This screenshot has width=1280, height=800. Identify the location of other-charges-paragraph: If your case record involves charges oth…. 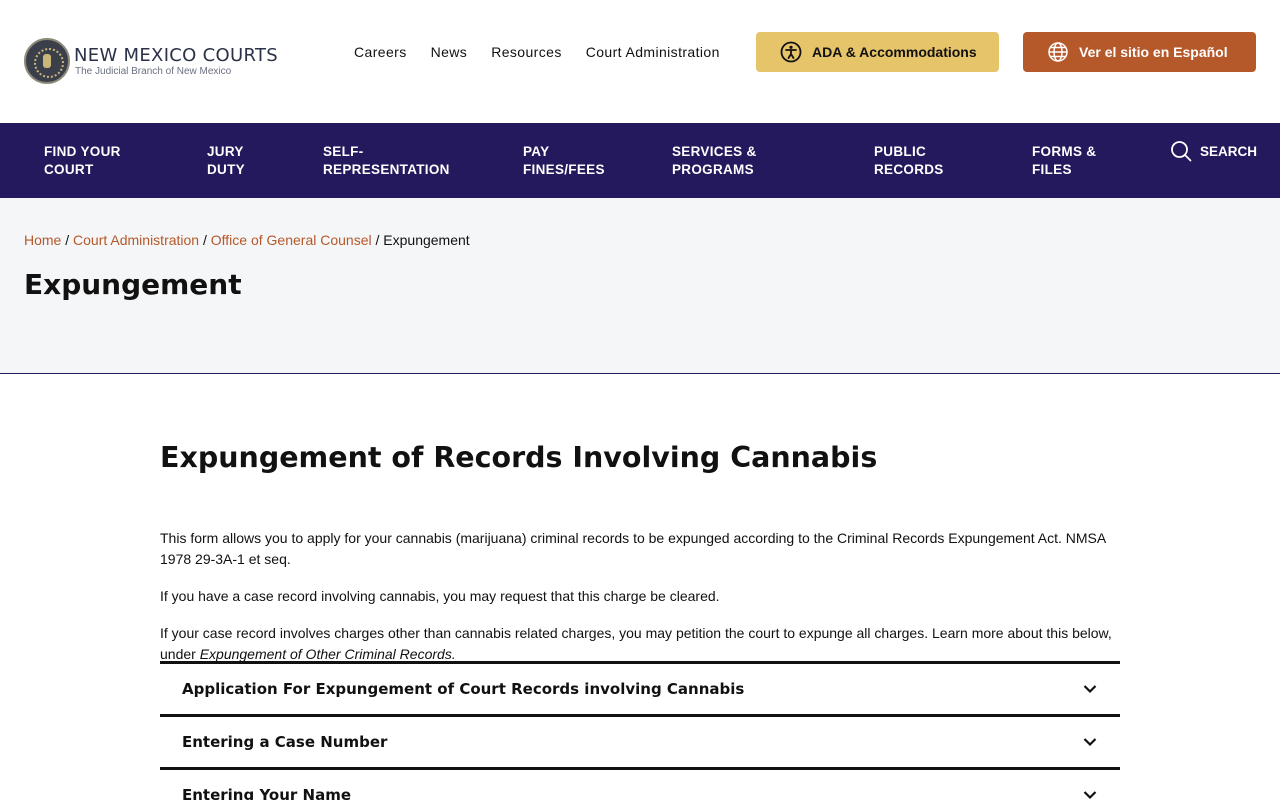
(640, 644).